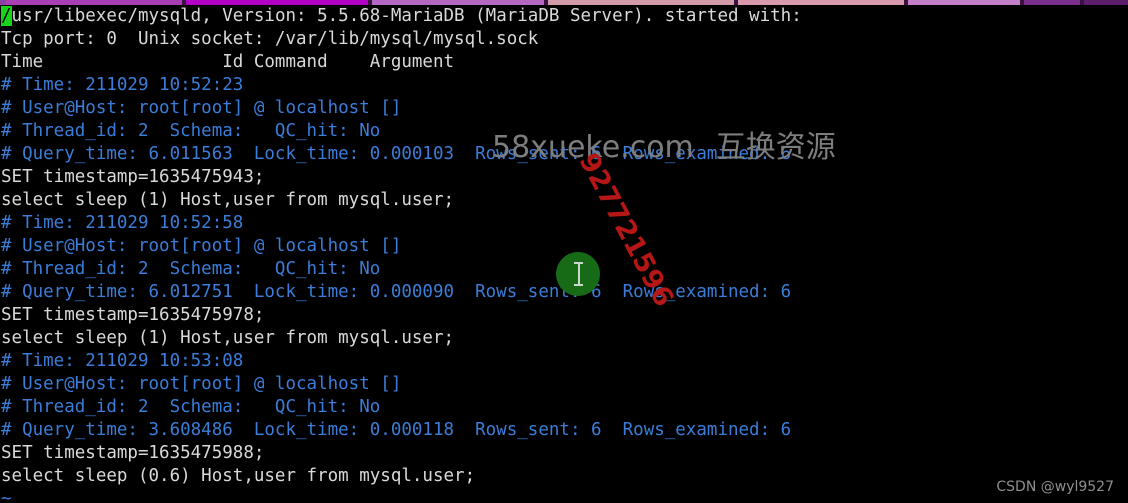 This screenshot has height=503, width=1128. What do you see at coordinates (122, 223) in the screenshot?
I see `line-time-2: # Time: 211029 10:52:58` at bounding box center [122, 223].